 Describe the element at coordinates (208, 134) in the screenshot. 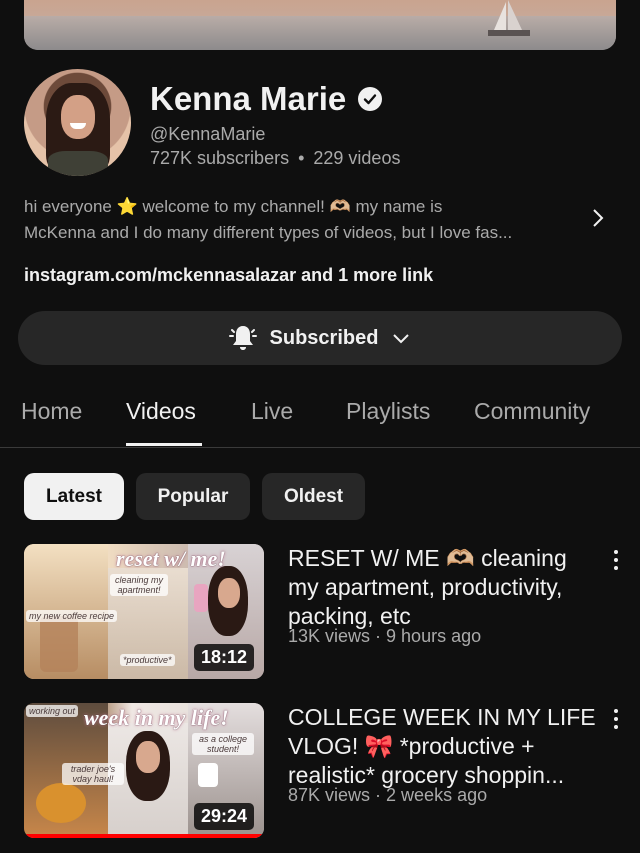

I see `channel-handle: @KennaMarie` at that location.